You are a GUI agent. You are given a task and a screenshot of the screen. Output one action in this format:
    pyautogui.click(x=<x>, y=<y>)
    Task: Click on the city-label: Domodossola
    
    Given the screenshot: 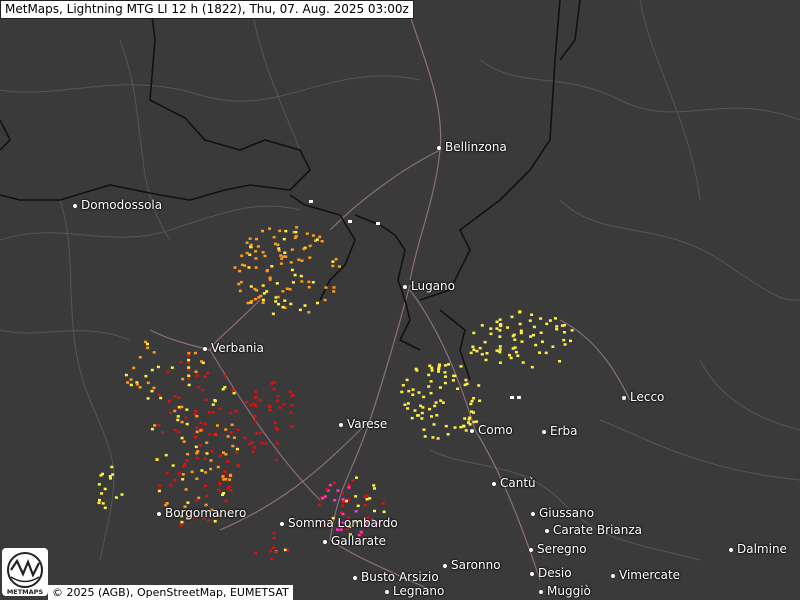 What is the action you would take?
    pyautogui.click(x=117, y=205)
    